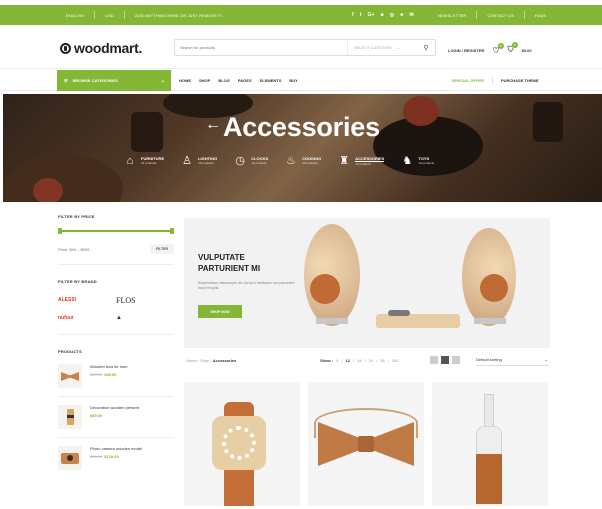  What do you see at coordinates (490, 48) in the screenshot?
I see `header-actions: LOGIN / REGISTER ♡ 0 ⛉ 0 $0.00` at bounding box center [490, 48].